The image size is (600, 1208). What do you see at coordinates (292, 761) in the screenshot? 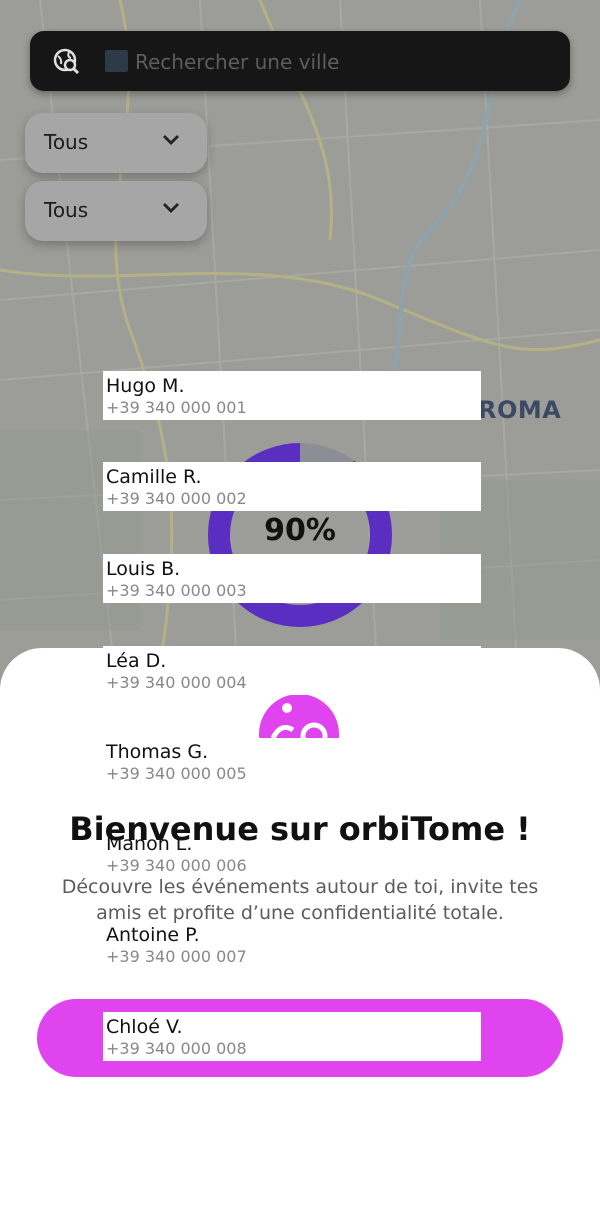
I see `contact-item: Thomas G. +39 340 000 005` at bounding box center [292, 761].